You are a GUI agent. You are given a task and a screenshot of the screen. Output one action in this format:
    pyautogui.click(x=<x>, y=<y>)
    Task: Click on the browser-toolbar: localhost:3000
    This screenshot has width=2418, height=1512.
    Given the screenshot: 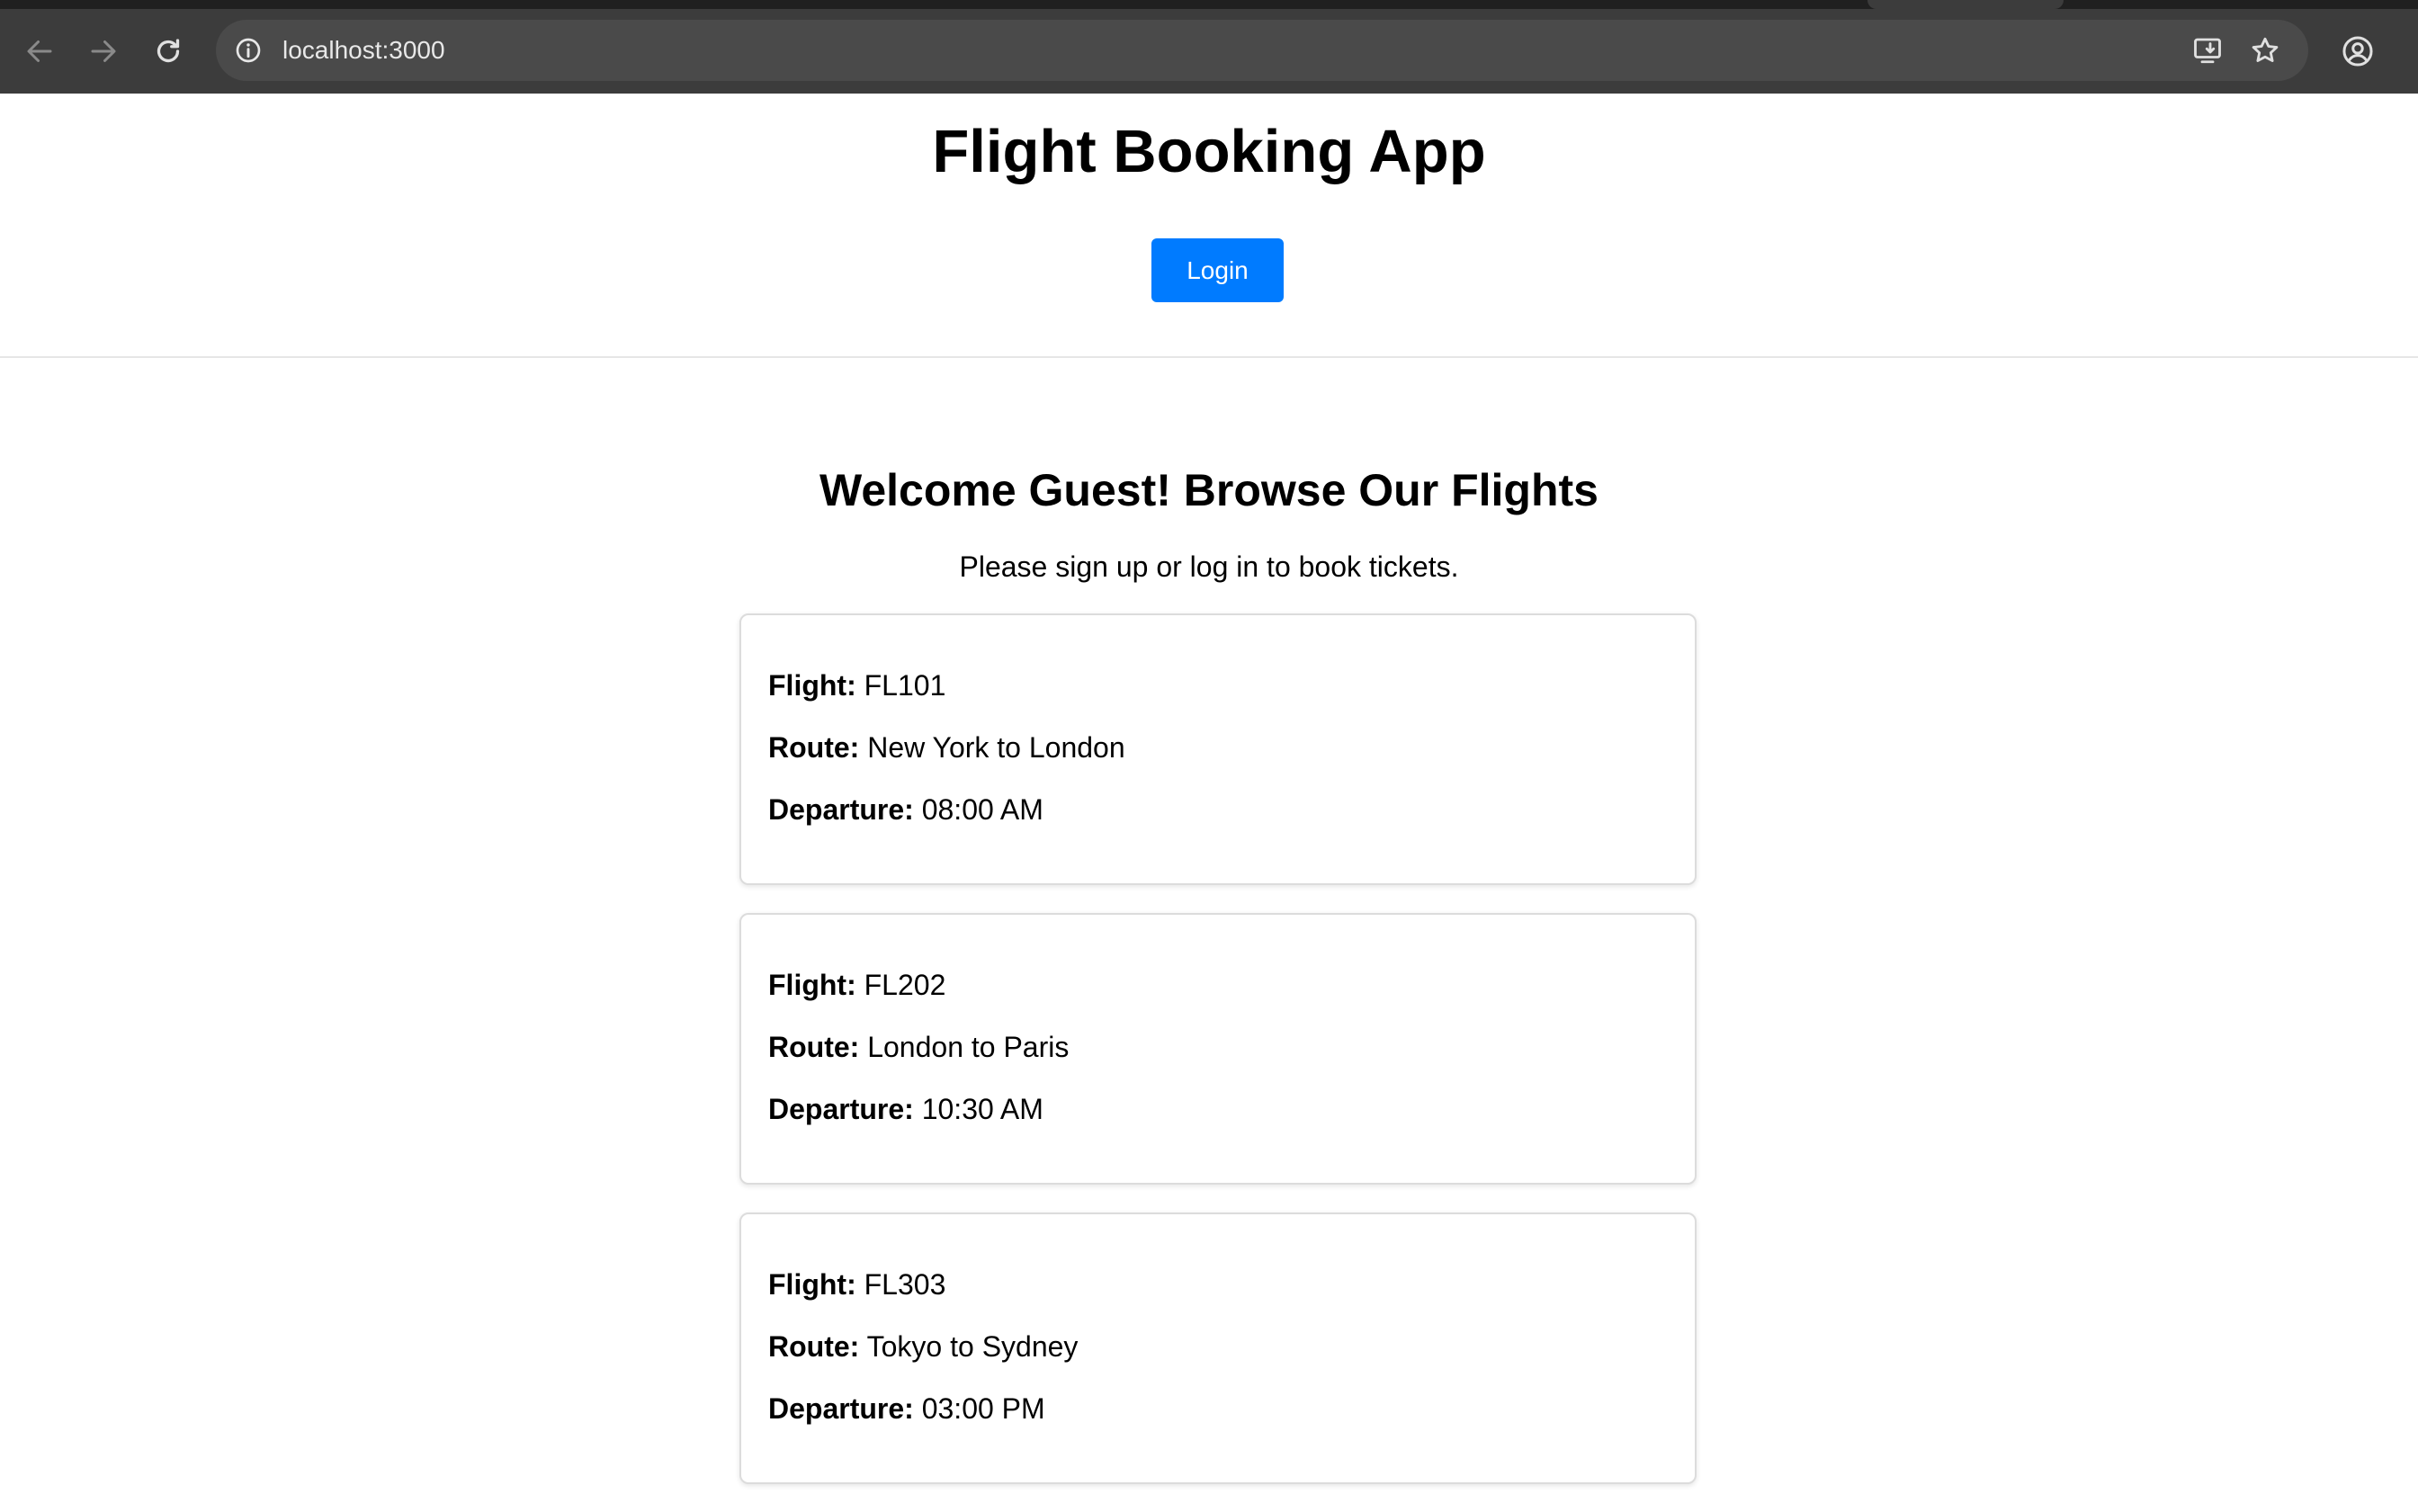 What is the action you would take?
    pyautogui.click(x=1209, y=47)
    